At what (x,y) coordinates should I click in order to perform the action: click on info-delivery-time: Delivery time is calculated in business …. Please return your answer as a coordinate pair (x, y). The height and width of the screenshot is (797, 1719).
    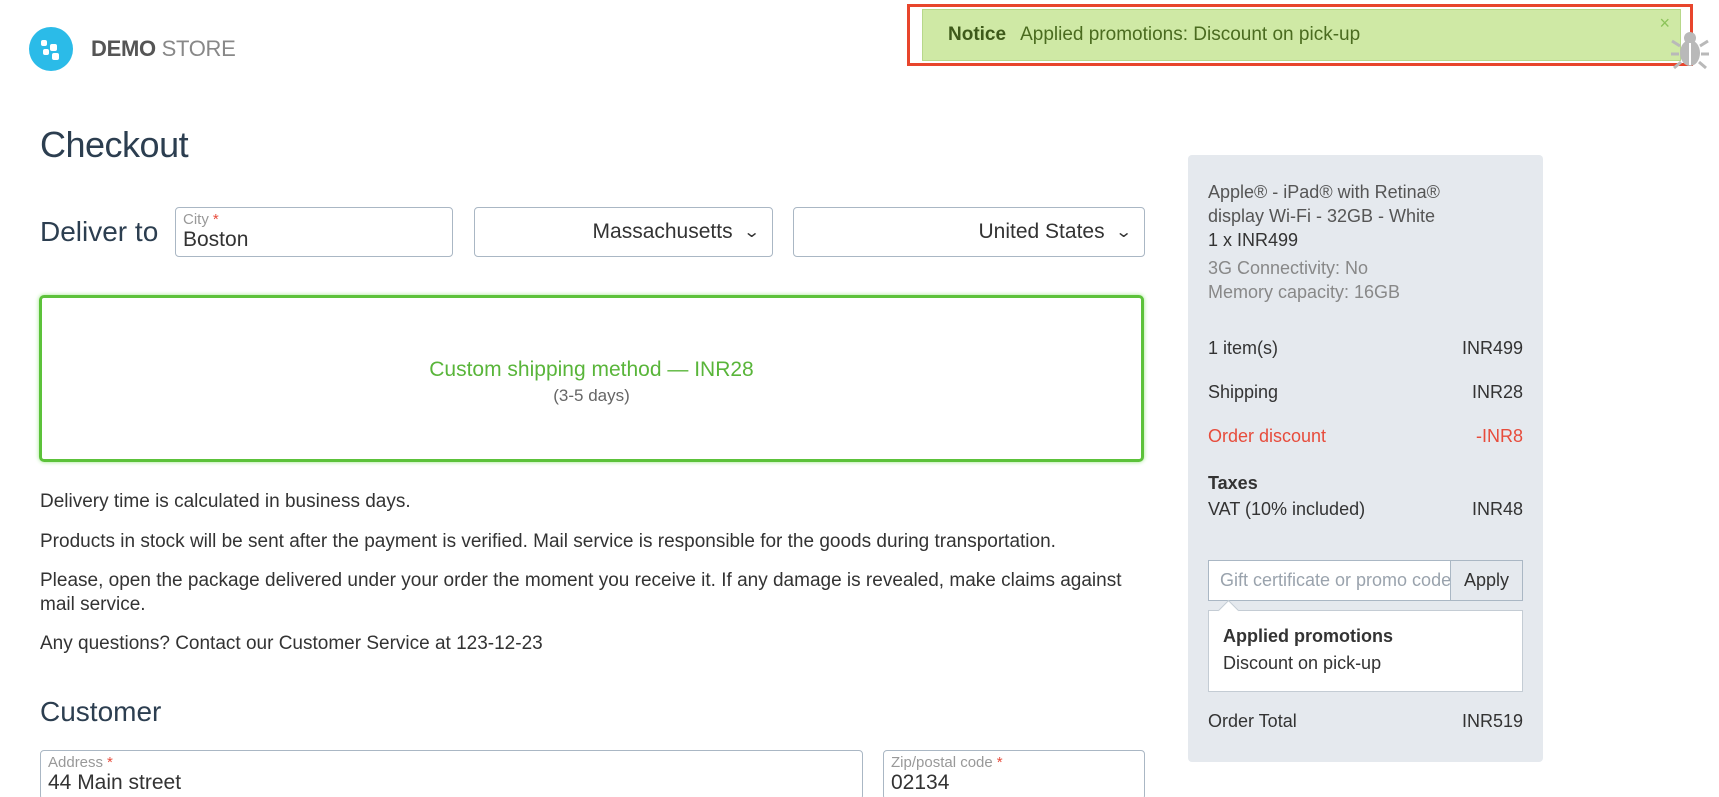
    Looking at the image, I should click on (225, 501).